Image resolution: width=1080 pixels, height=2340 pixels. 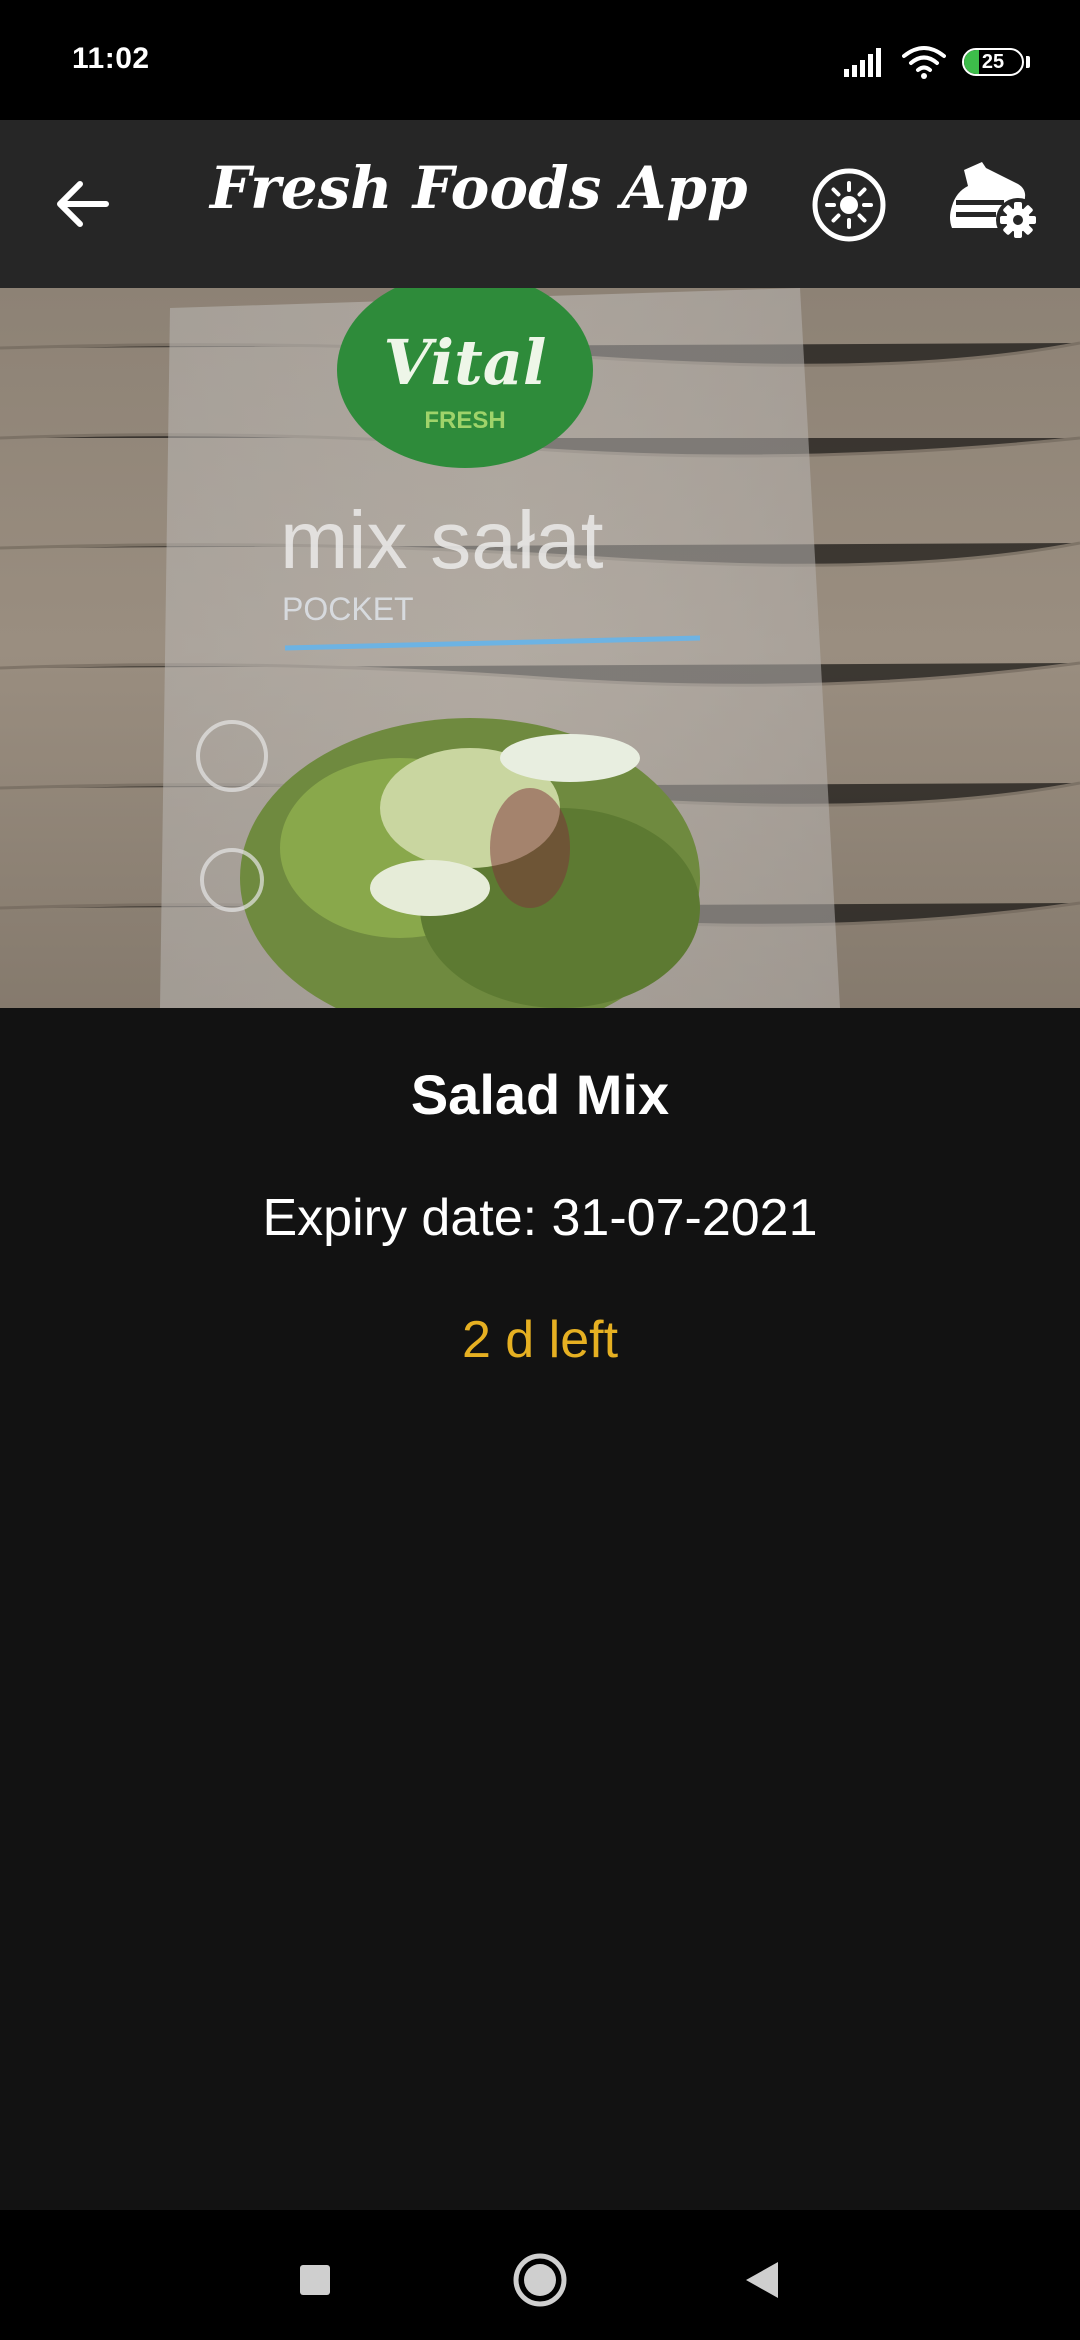 What do you see at coordinates (111, 58) in the screenshot?
I see `status-time: 11:02` at bounding box center [111, 58].